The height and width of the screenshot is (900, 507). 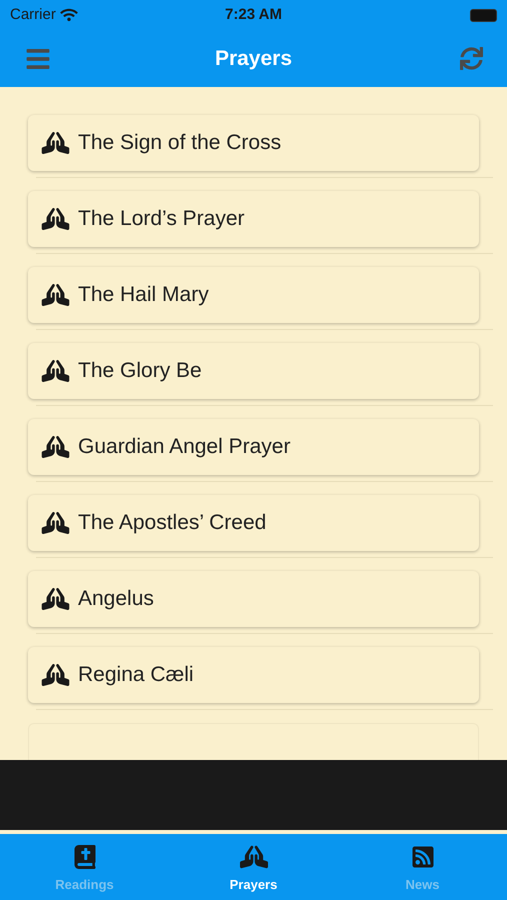 What do you see at coordinates (69, 15) in the screenshot?
I see `wifi-icon` at bounding box center [69, 15].